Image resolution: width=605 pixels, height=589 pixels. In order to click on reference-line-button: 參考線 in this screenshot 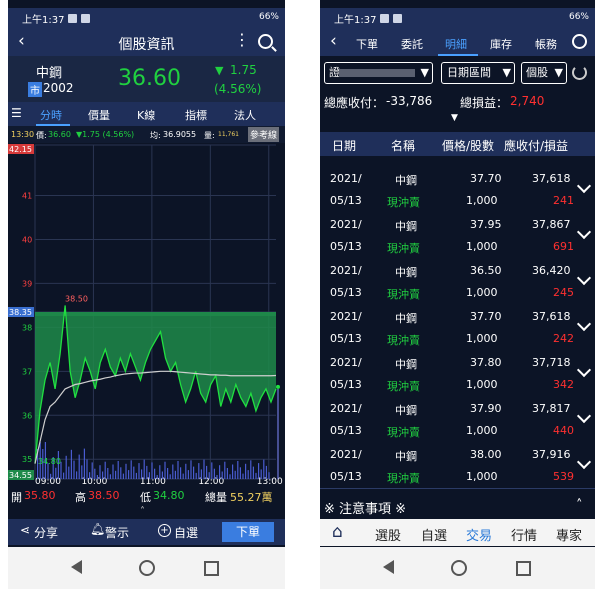, I will do `click(264, 134)`.